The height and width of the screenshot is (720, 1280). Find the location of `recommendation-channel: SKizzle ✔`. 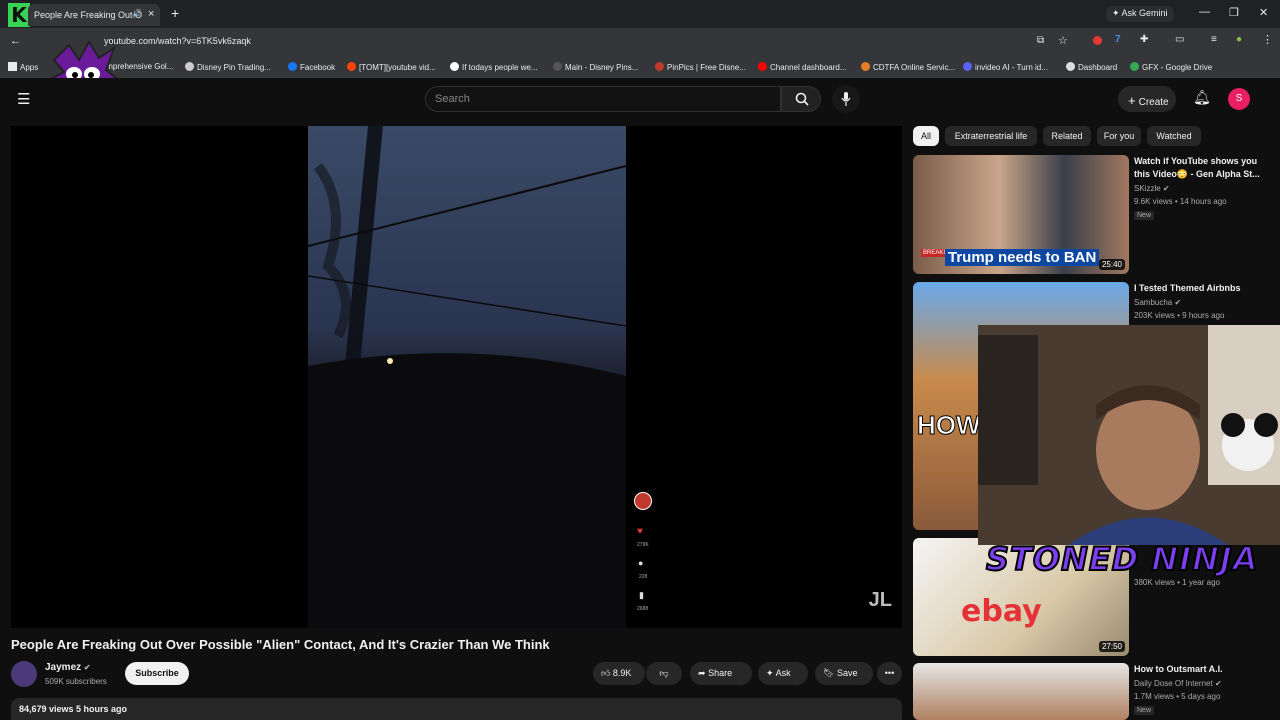

recommendation-channel: SKizzle ✔ is located at coordinates (1152, 188).